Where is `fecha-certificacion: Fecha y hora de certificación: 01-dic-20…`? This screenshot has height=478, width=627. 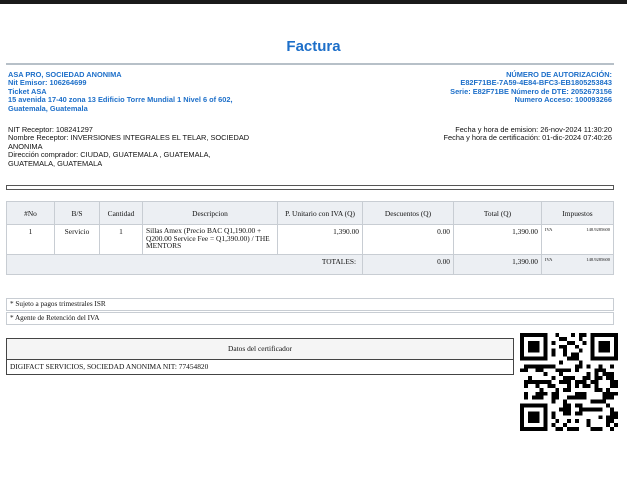 fecha-certificacion: Fecha y hora de certificación: 01-dic-20… is located at coordinates (527, 138).